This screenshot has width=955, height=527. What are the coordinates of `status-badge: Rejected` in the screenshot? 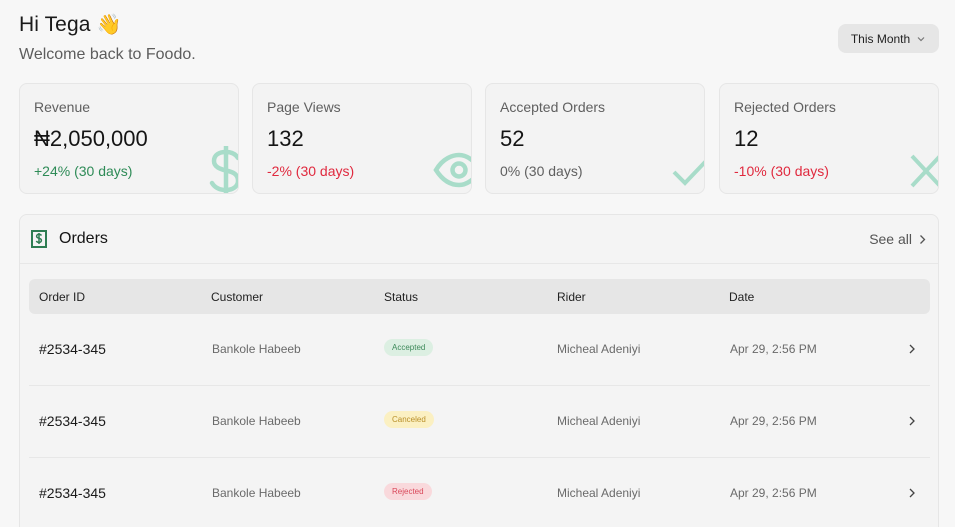 It's located at (408, 491).